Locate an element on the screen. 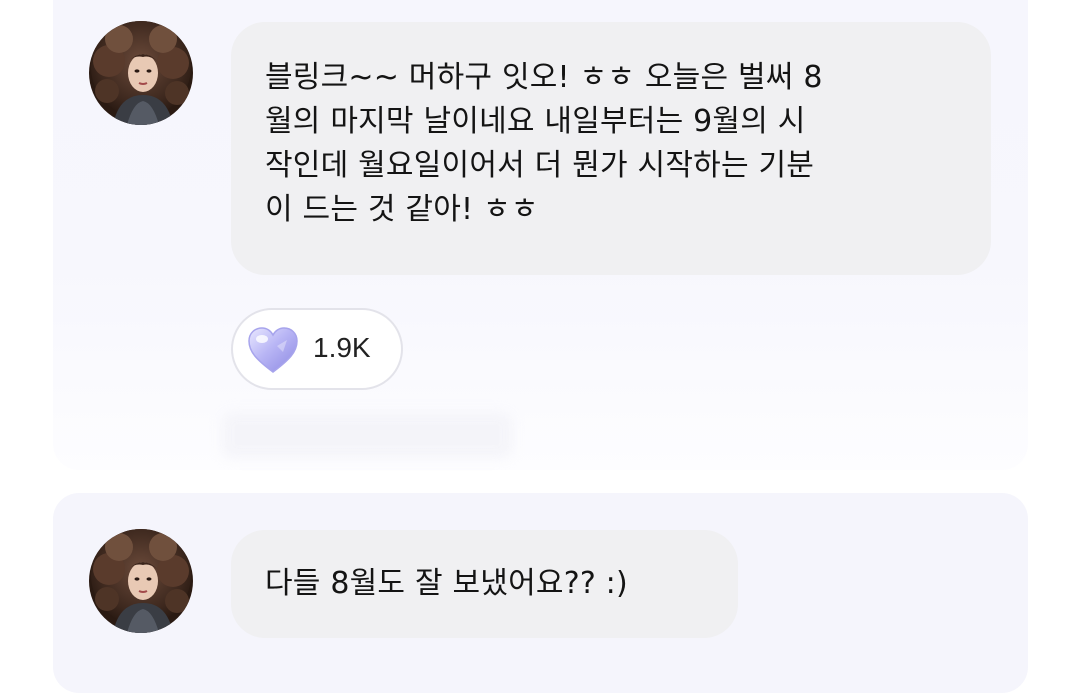 This screenshot has height=693, width=1080. blurred-placeholder is located at coordinates (367, 435).